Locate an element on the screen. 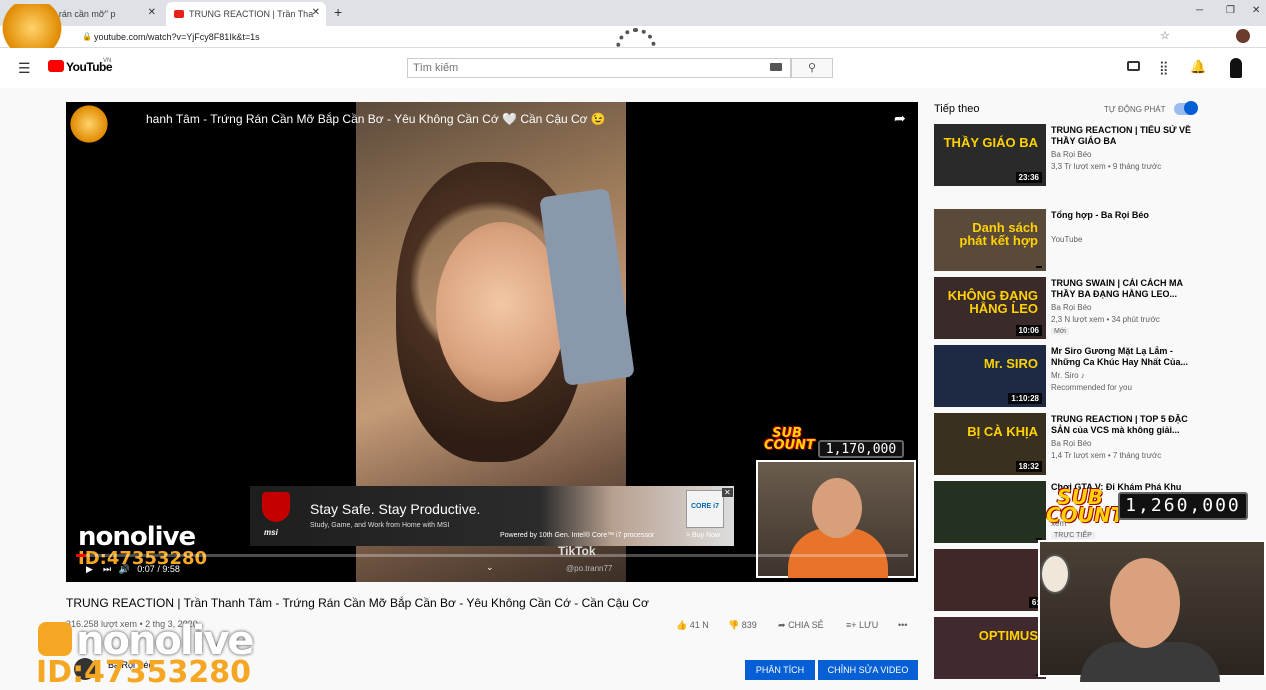  thumbs-down-icon: 👎 is located at coordinates (734, 625).